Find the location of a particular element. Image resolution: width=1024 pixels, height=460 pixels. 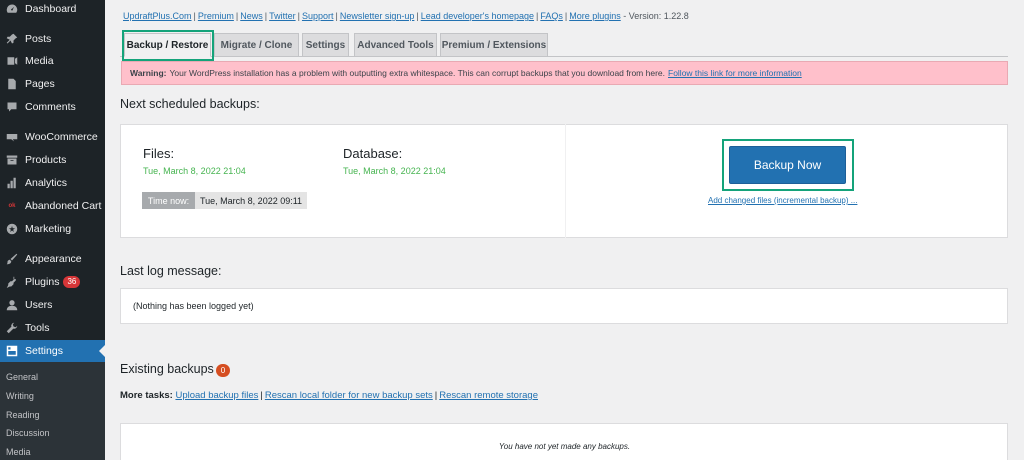

menu-products: Products is located at coordinates (52, 160).